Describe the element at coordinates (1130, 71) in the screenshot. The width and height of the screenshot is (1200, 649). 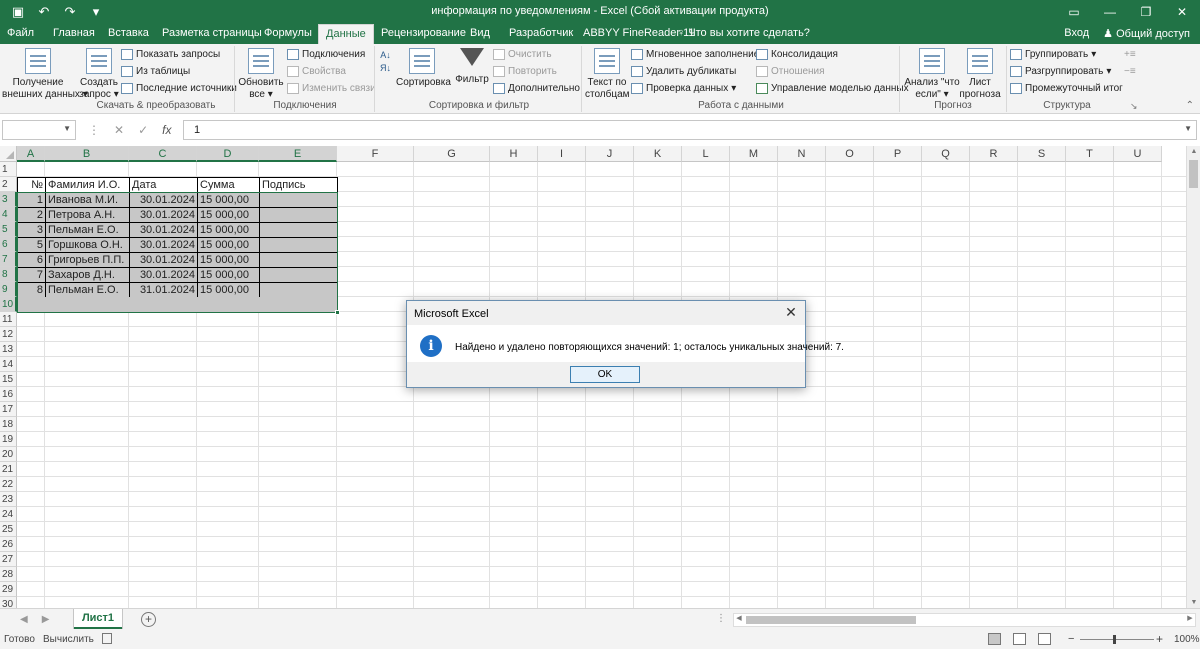
I see `hide-detail-icon: −≡` at that location.